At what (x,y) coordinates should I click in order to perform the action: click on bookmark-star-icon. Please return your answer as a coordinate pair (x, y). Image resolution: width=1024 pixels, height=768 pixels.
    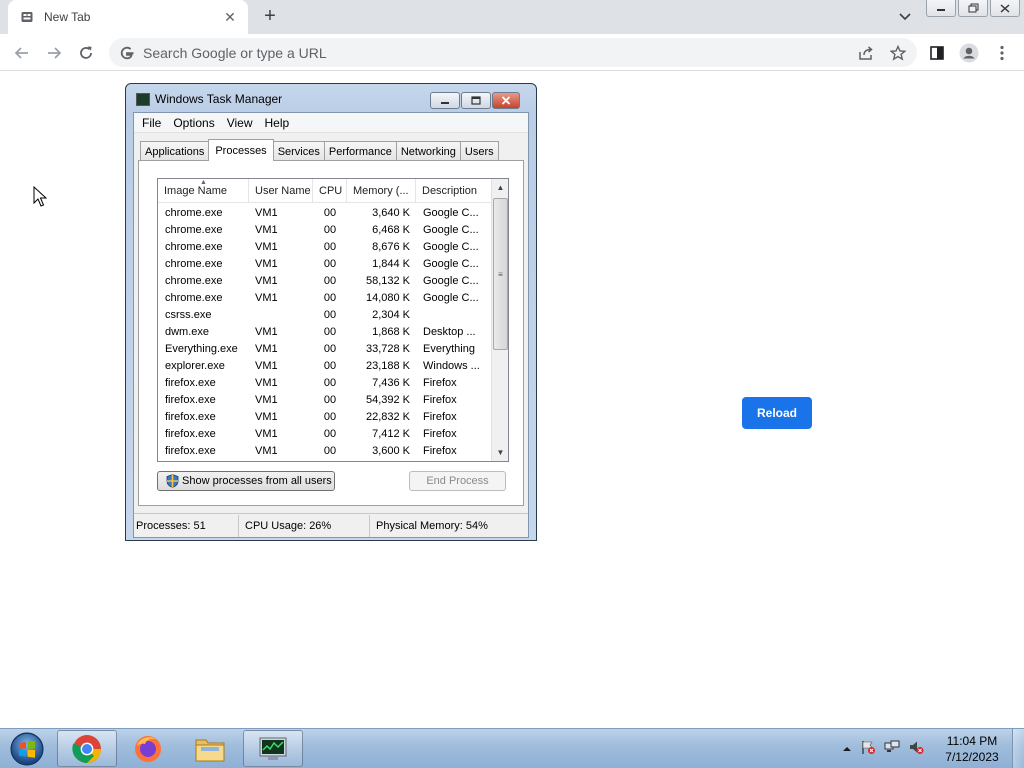
    Looking at the image, I should click on (898, 53).